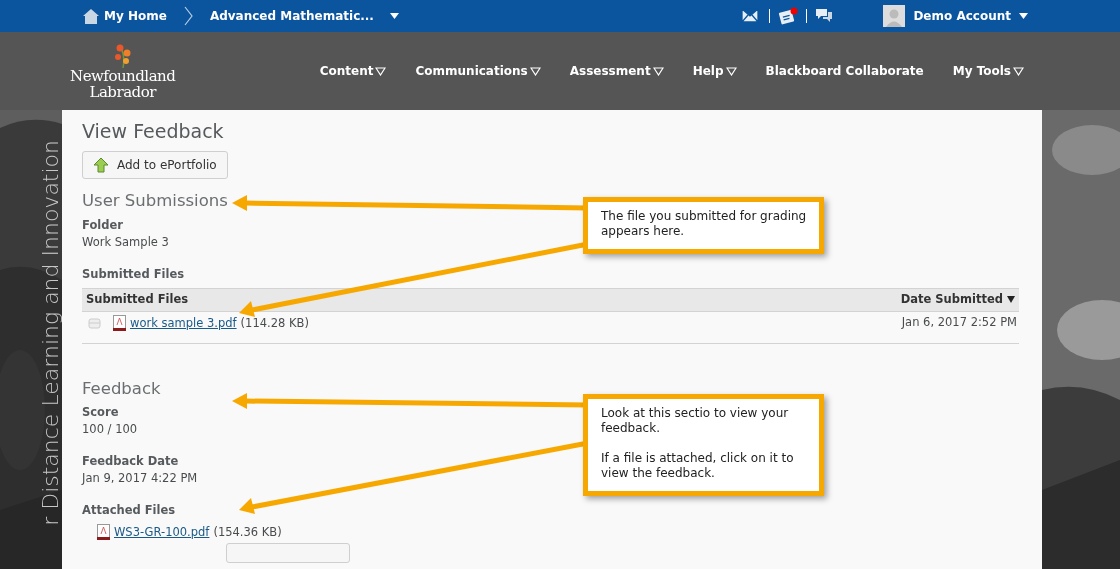 This screenshot has height=569, width=1120. What do you see at coordinates (247, 532) in the screenshot?
I see `file-size: (154.36 KB)` at bounding box center [247, 532].